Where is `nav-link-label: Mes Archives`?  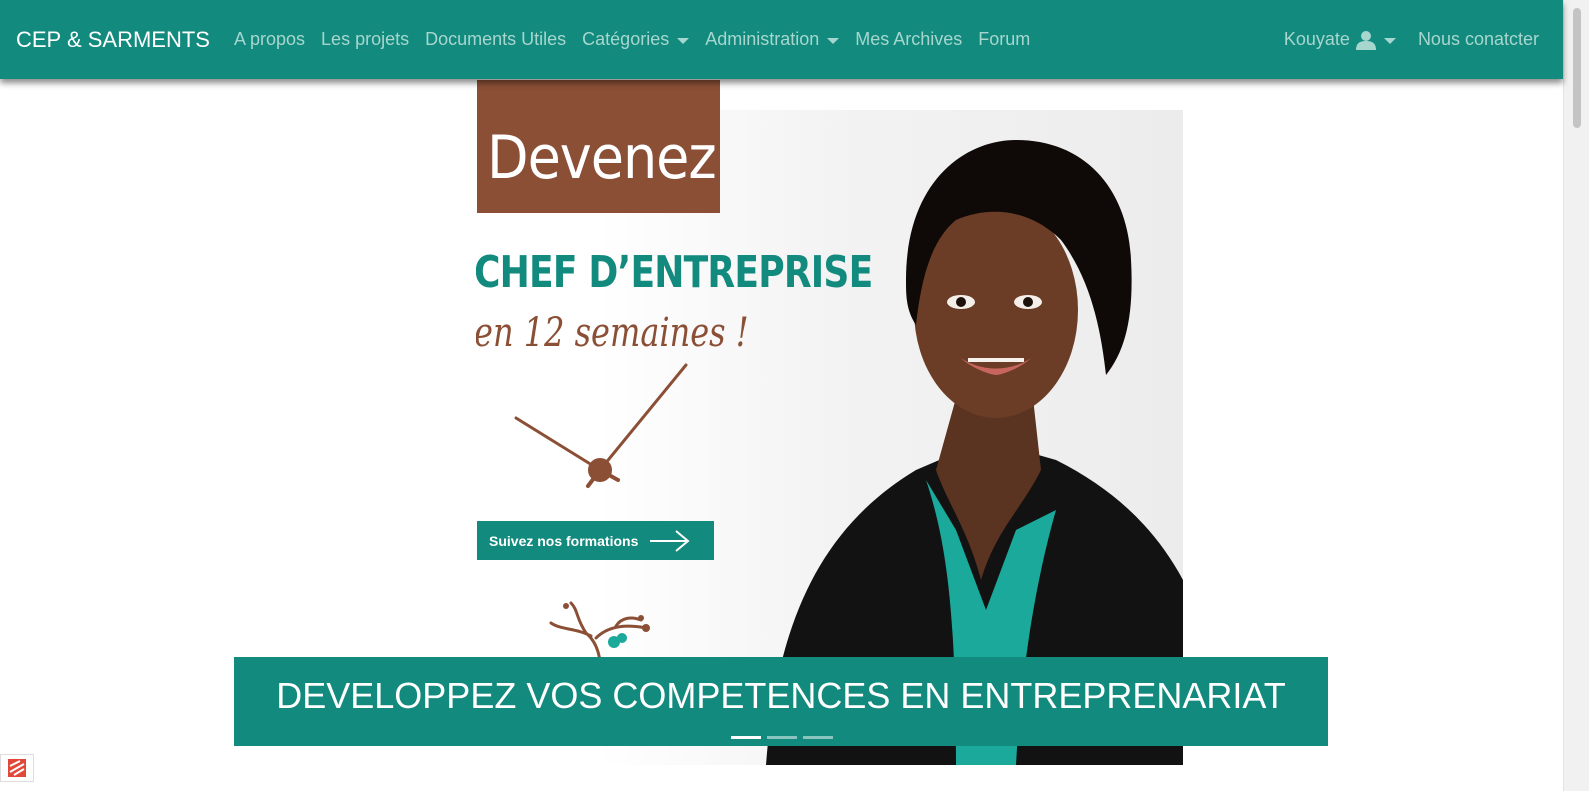 nav-link-label: Mes Archives is located at coordinates (909, 39).